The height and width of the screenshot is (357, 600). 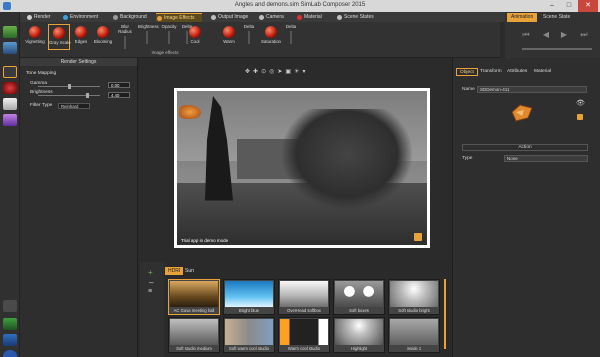 I want to click on tab-scene-states: Scene States, so click(x=358, y=17).